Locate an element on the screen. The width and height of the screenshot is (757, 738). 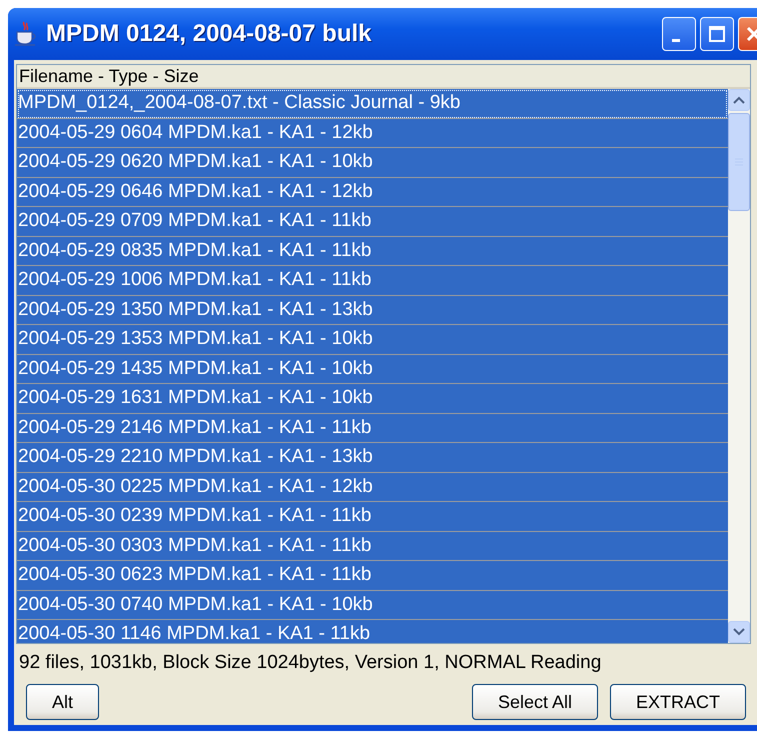
file-row: 2004-05-30 0740 MPDM.ka1 - KA1 - 10kb is located at coordinates (372, 605).